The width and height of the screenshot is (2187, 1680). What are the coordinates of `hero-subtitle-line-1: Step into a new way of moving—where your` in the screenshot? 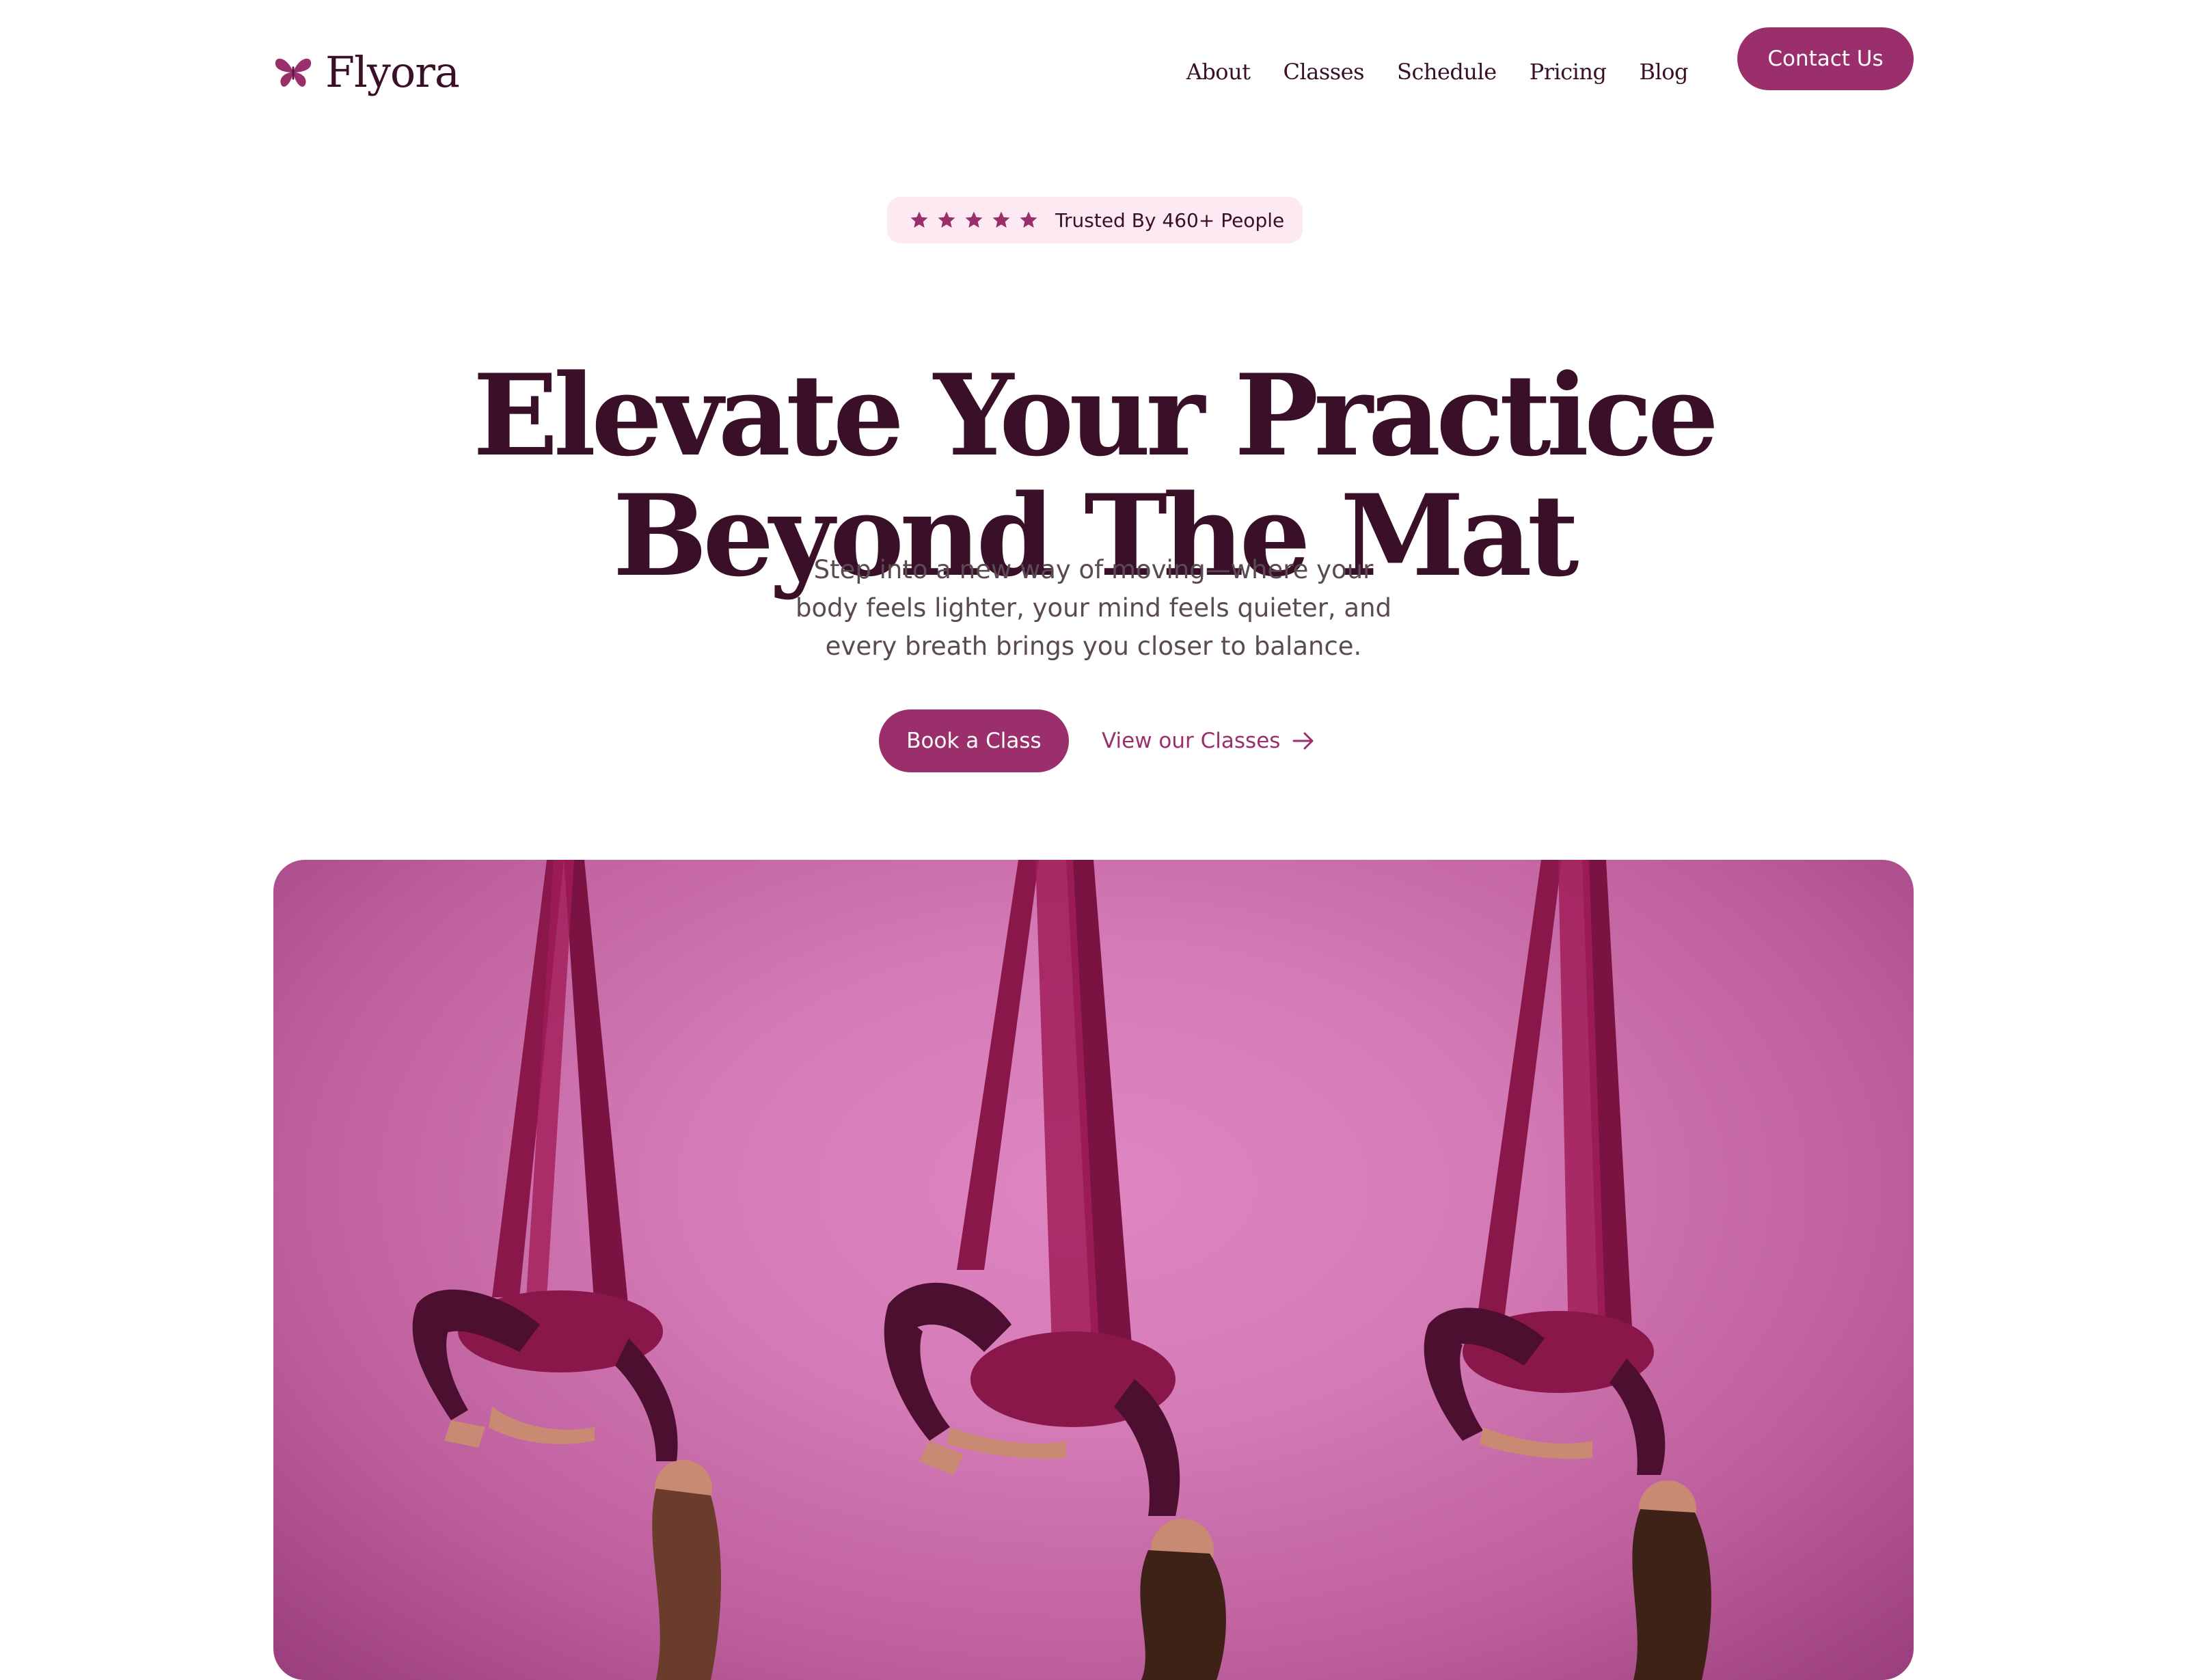 It's located at (1093, 569).